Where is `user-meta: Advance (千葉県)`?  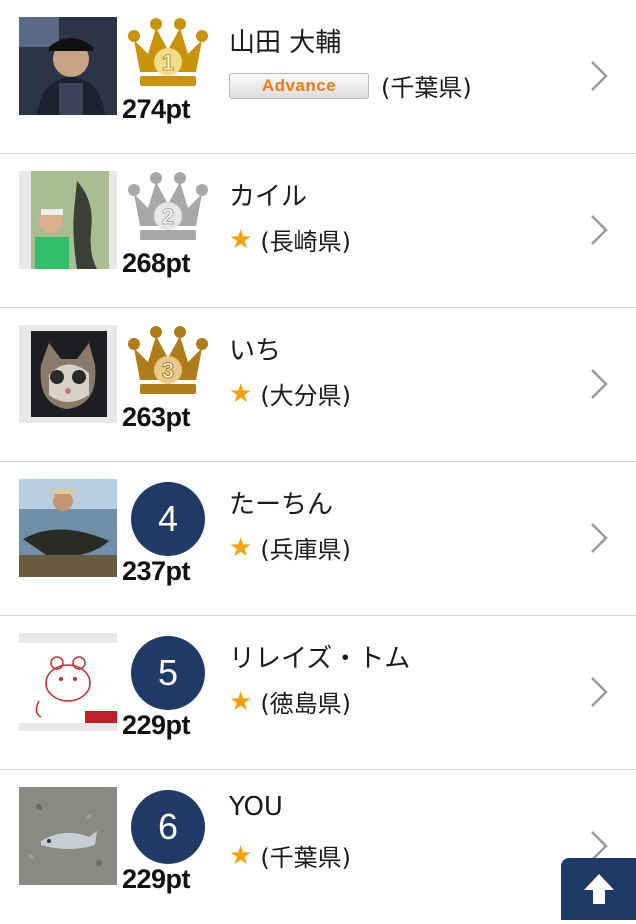 user-meta: Advance (千葉県) is located at coordinates (350, 85).